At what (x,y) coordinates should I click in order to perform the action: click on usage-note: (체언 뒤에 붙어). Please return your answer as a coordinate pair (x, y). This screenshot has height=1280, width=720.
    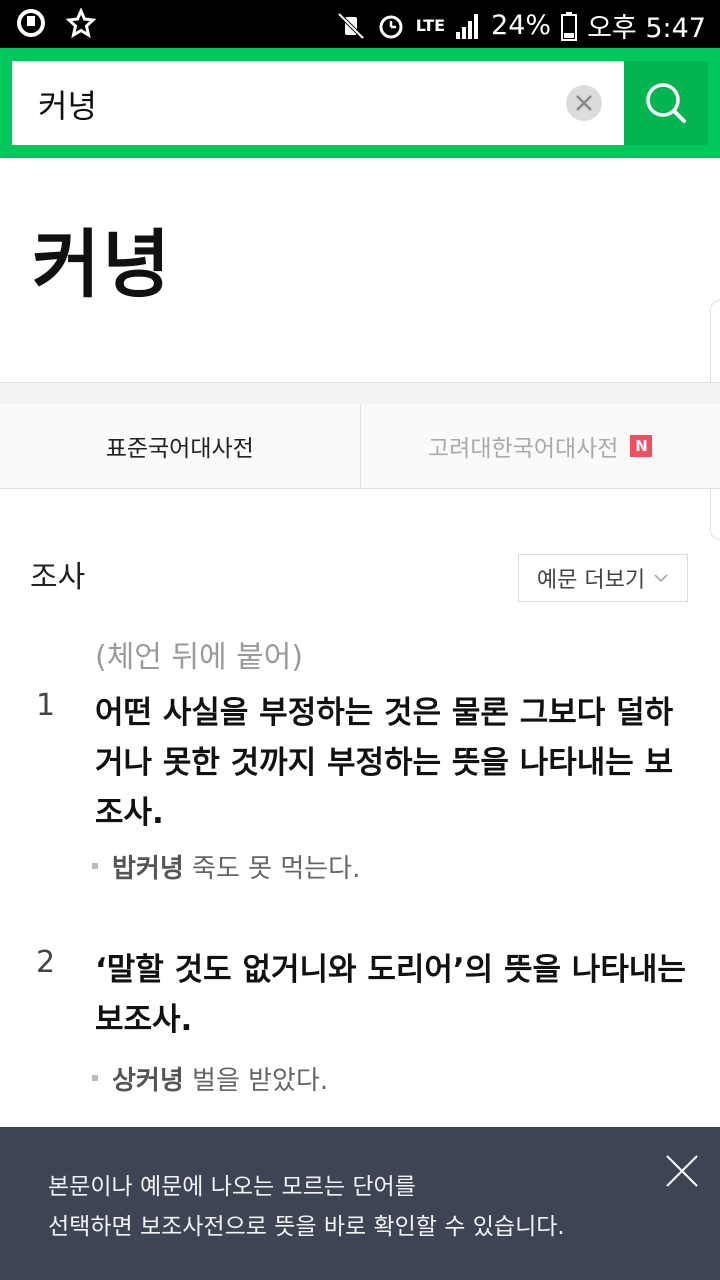
    Looking at the image, I should click on (199, 657).